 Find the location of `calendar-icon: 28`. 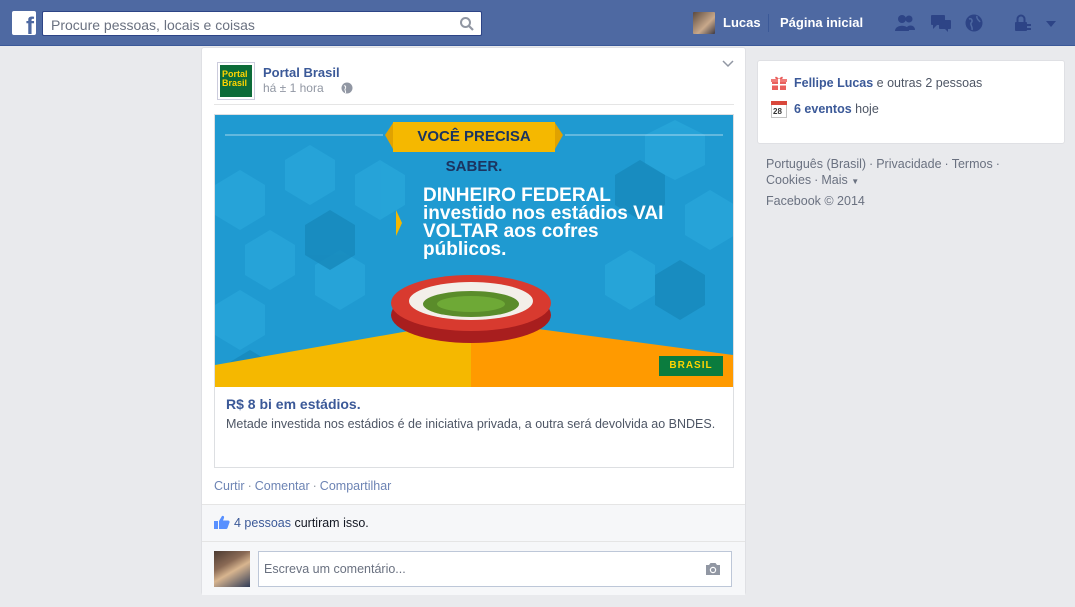

calendar-icon: 28 is located at coordinates (779, 109).